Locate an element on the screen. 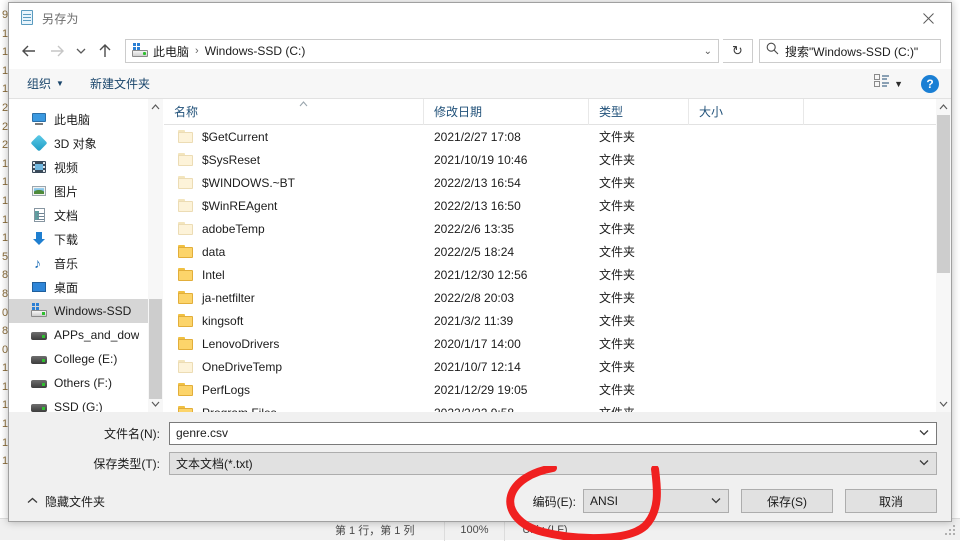 This screenshot has height=545, width=960. sidebar-item-: 下载 is located at coordinates (86, 239).